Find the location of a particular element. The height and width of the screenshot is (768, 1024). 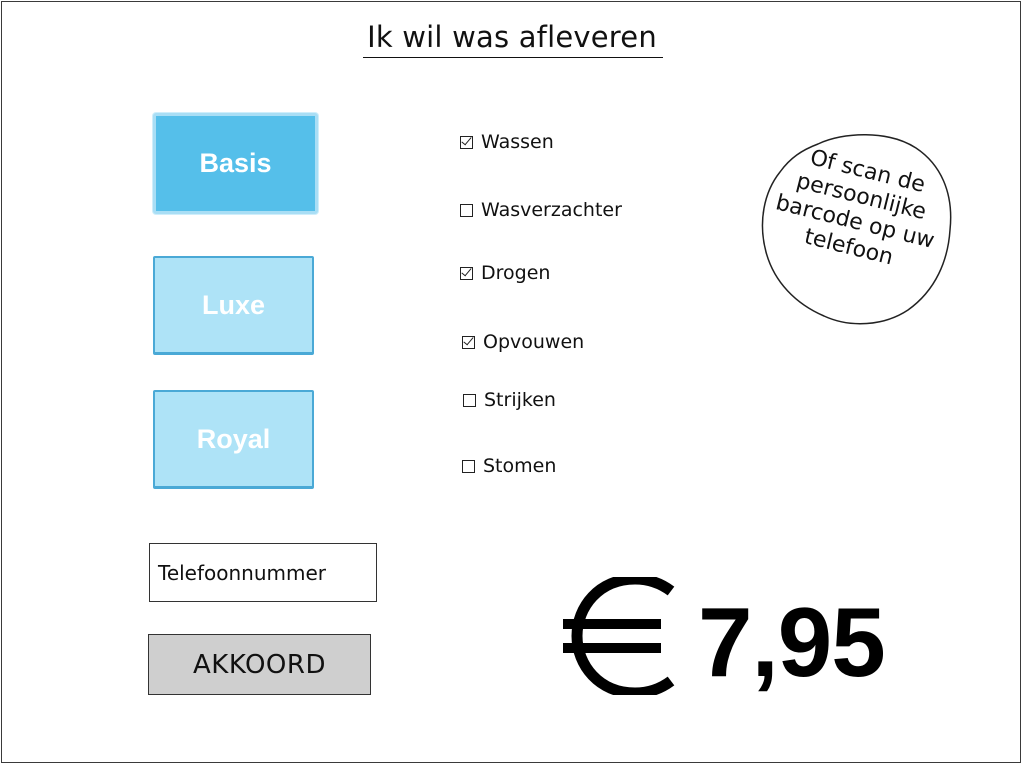

package-button-royal: Royal is located at coordinates (233, 439).